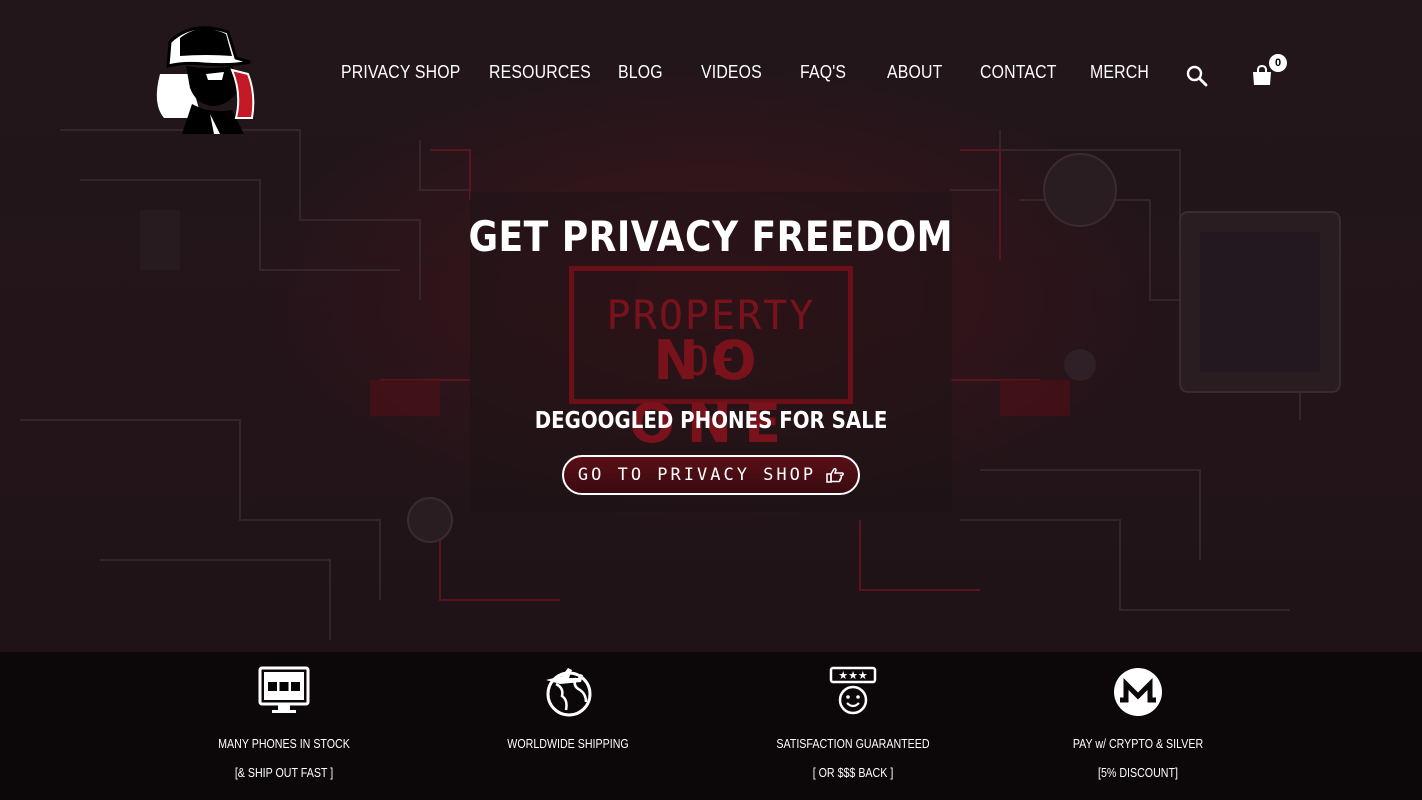 This screenshot has width=1422, height=800. I want to click on feature-satisfaction-title: SATISFACTION GUARANTEED, so click(853, 743).